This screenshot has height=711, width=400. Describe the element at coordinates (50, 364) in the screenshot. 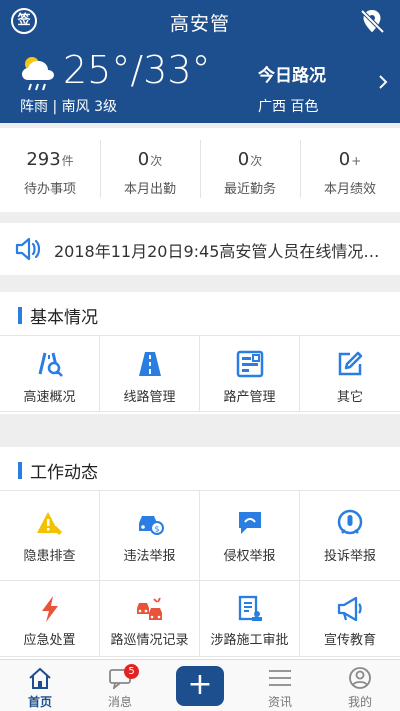

I see `highway-search-icon` at that location.